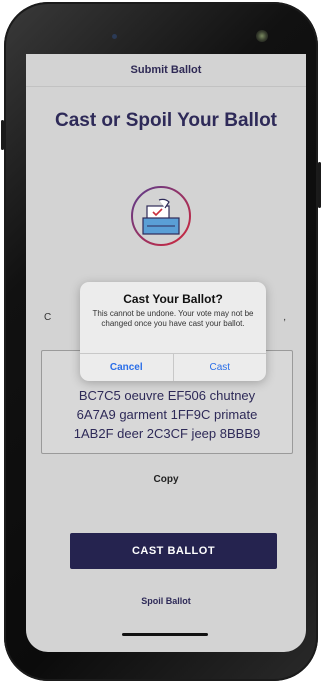  Describe the element at coordinates (262, 36) in the screenshot. I see `front-camera-icon` at that location.